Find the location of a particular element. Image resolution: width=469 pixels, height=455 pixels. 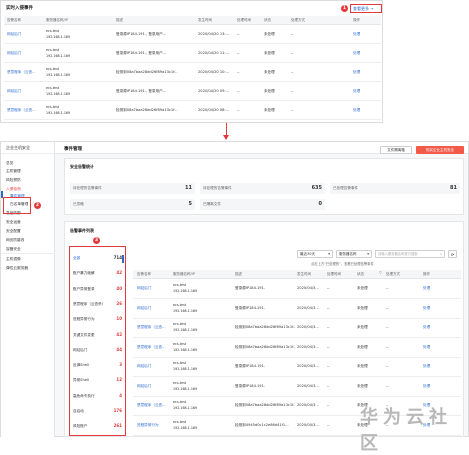

category-item: 全部 714 is located at coordinates (97, 259).